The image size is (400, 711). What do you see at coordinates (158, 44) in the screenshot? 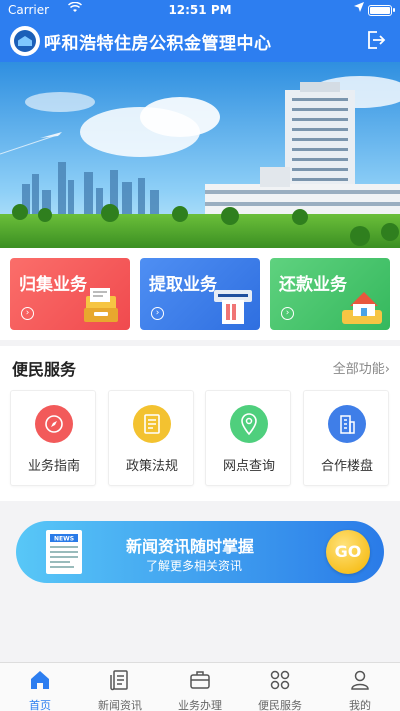
I see `page-title: 呼和浩特住房公积金管理中心` at bounding box center [158, 44].